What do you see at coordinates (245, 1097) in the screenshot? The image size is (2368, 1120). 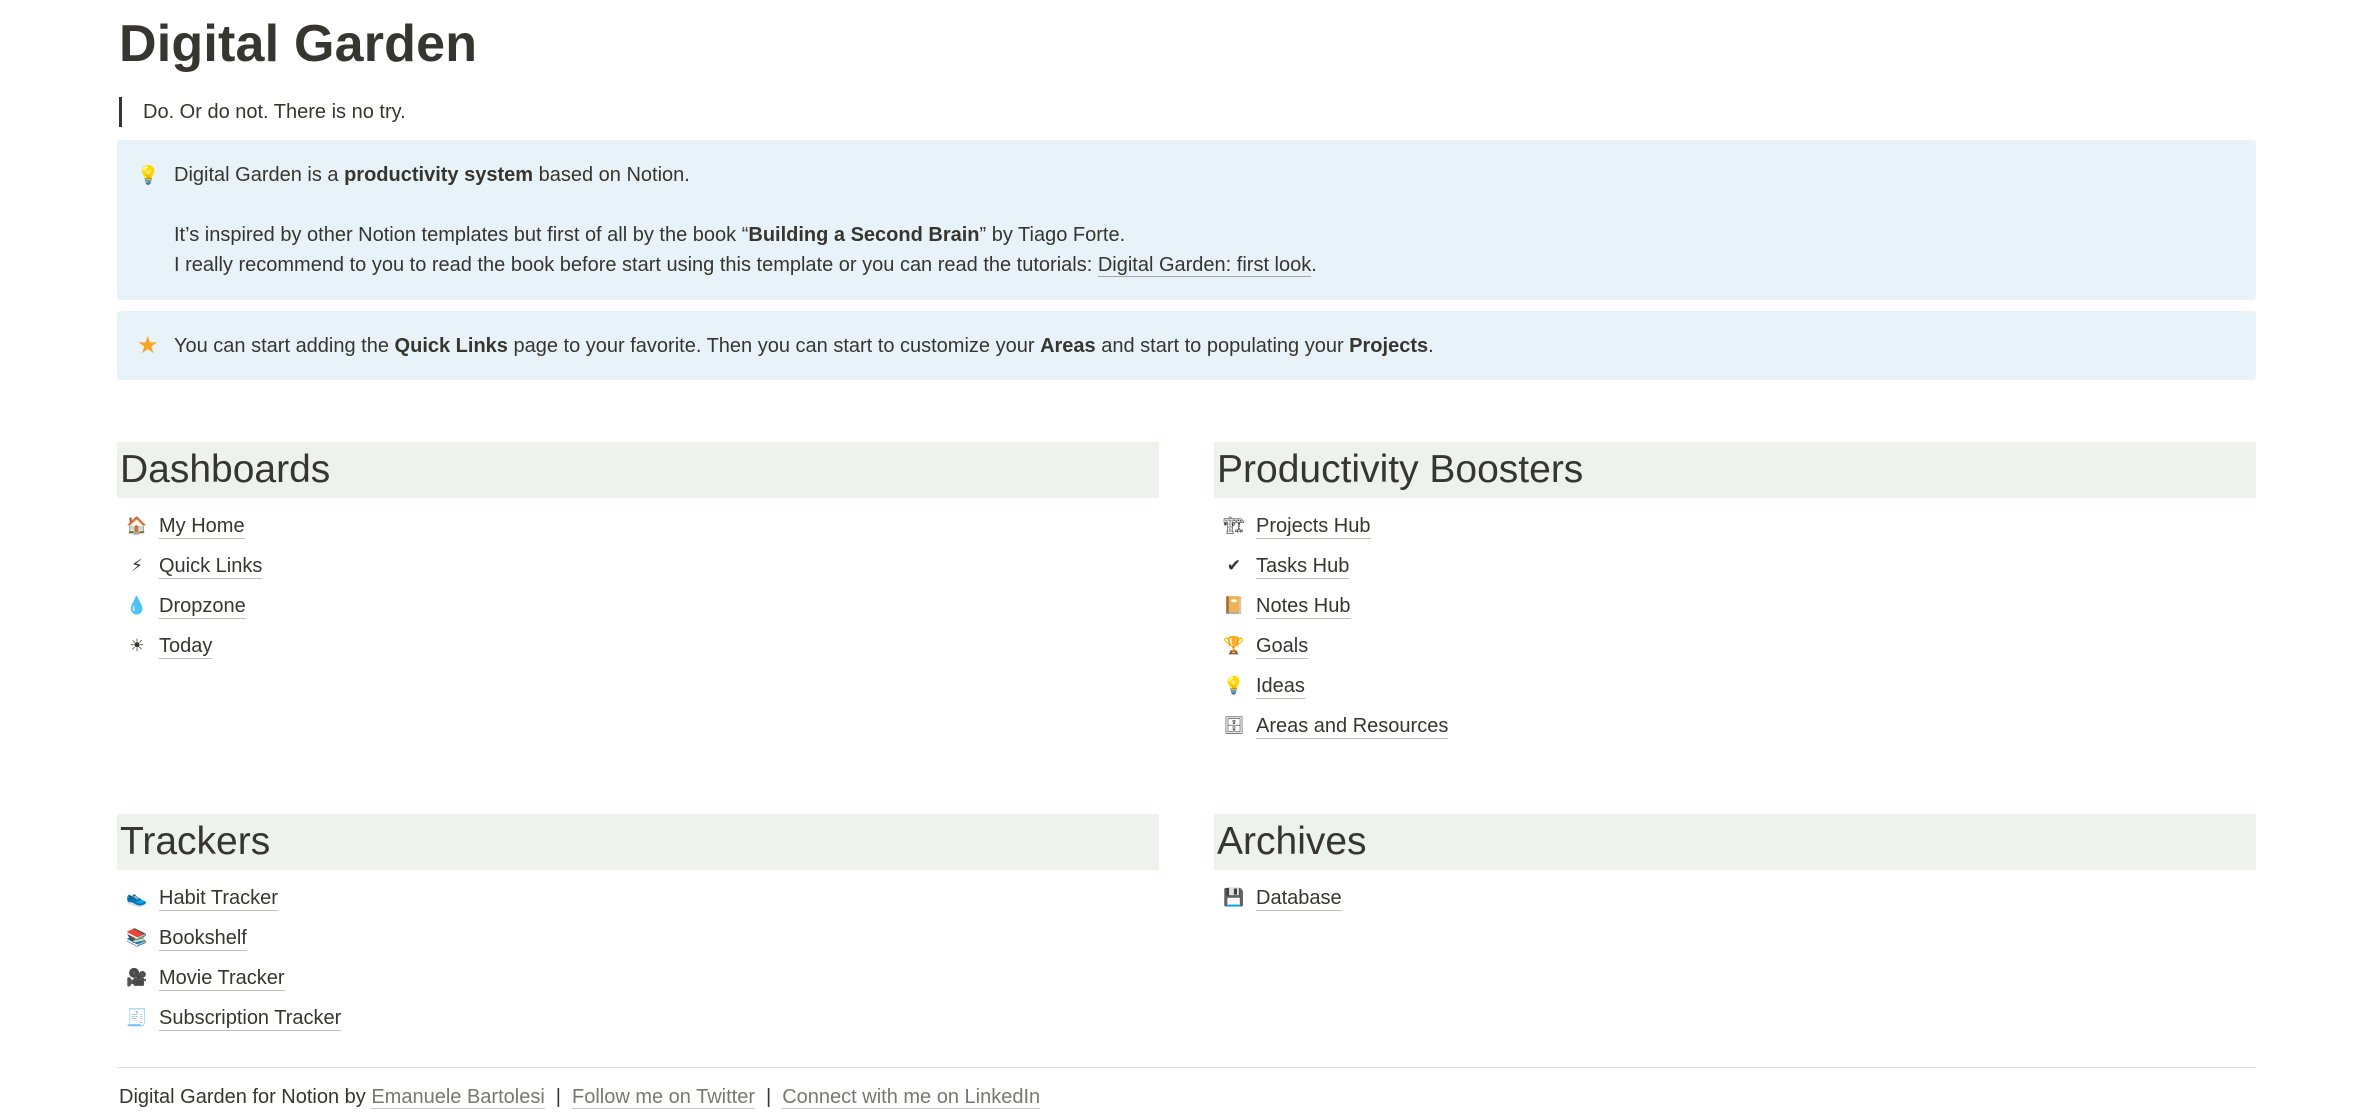 I see `footer-text: Digital Garden for Notion by` at bounding box center [245, 1097].